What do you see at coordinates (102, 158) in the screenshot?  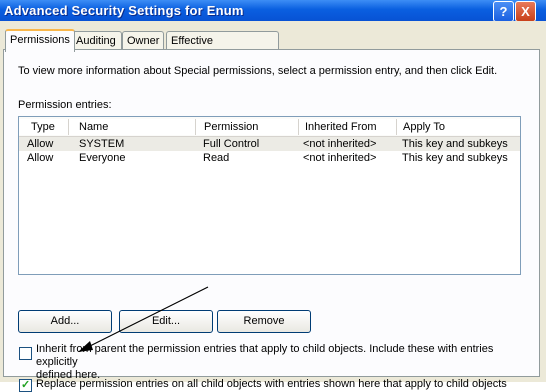 I see `cell-name: Everyone` at bounding box center [102, 158].